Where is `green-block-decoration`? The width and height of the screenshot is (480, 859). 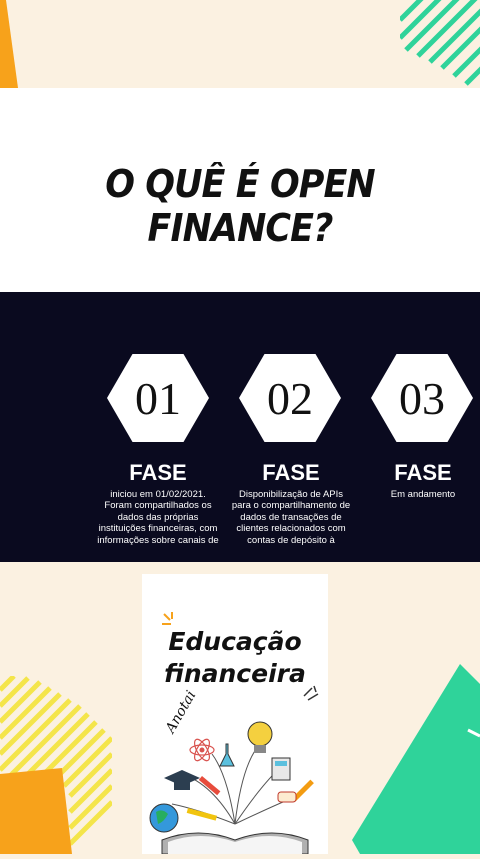
green-block-decoration is located at coordinates (416, 759).